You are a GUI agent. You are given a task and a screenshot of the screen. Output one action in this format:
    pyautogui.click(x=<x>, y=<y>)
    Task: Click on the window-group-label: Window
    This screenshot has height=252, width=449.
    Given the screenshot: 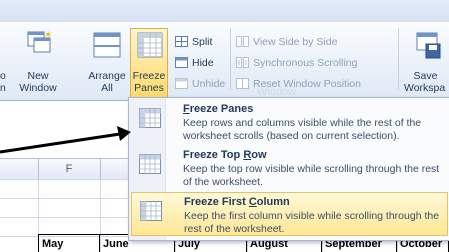 What is the action you would take?
    pyautogui.click(x=277, y=92)
    